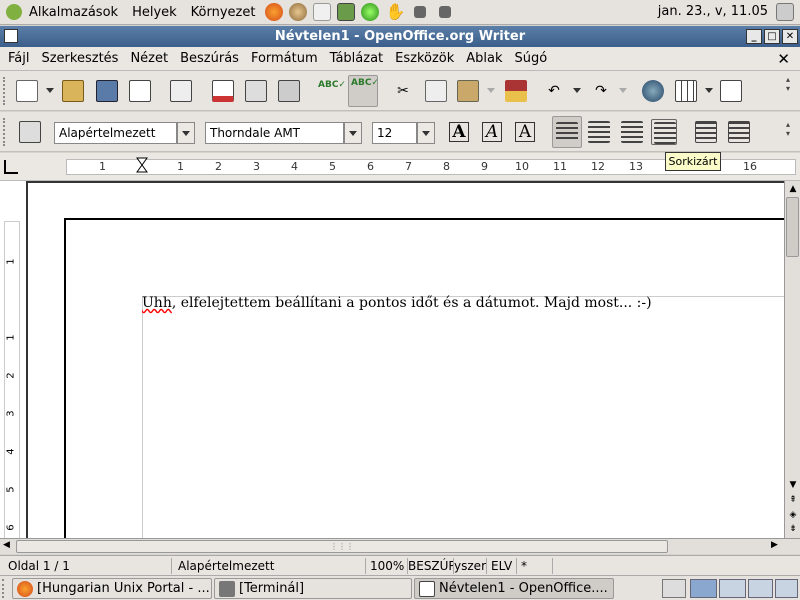 This screenshot has width=800, height=600. What do you see at coordinates (274, 12) in the screenshot?
I see `firefox-icon` at bounding box center [274, 12].